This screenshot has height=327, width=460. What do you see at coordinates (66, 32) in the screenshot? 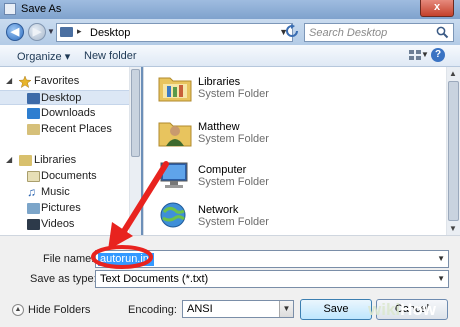
I see `folder-icon` at bounding box center [66, 32].